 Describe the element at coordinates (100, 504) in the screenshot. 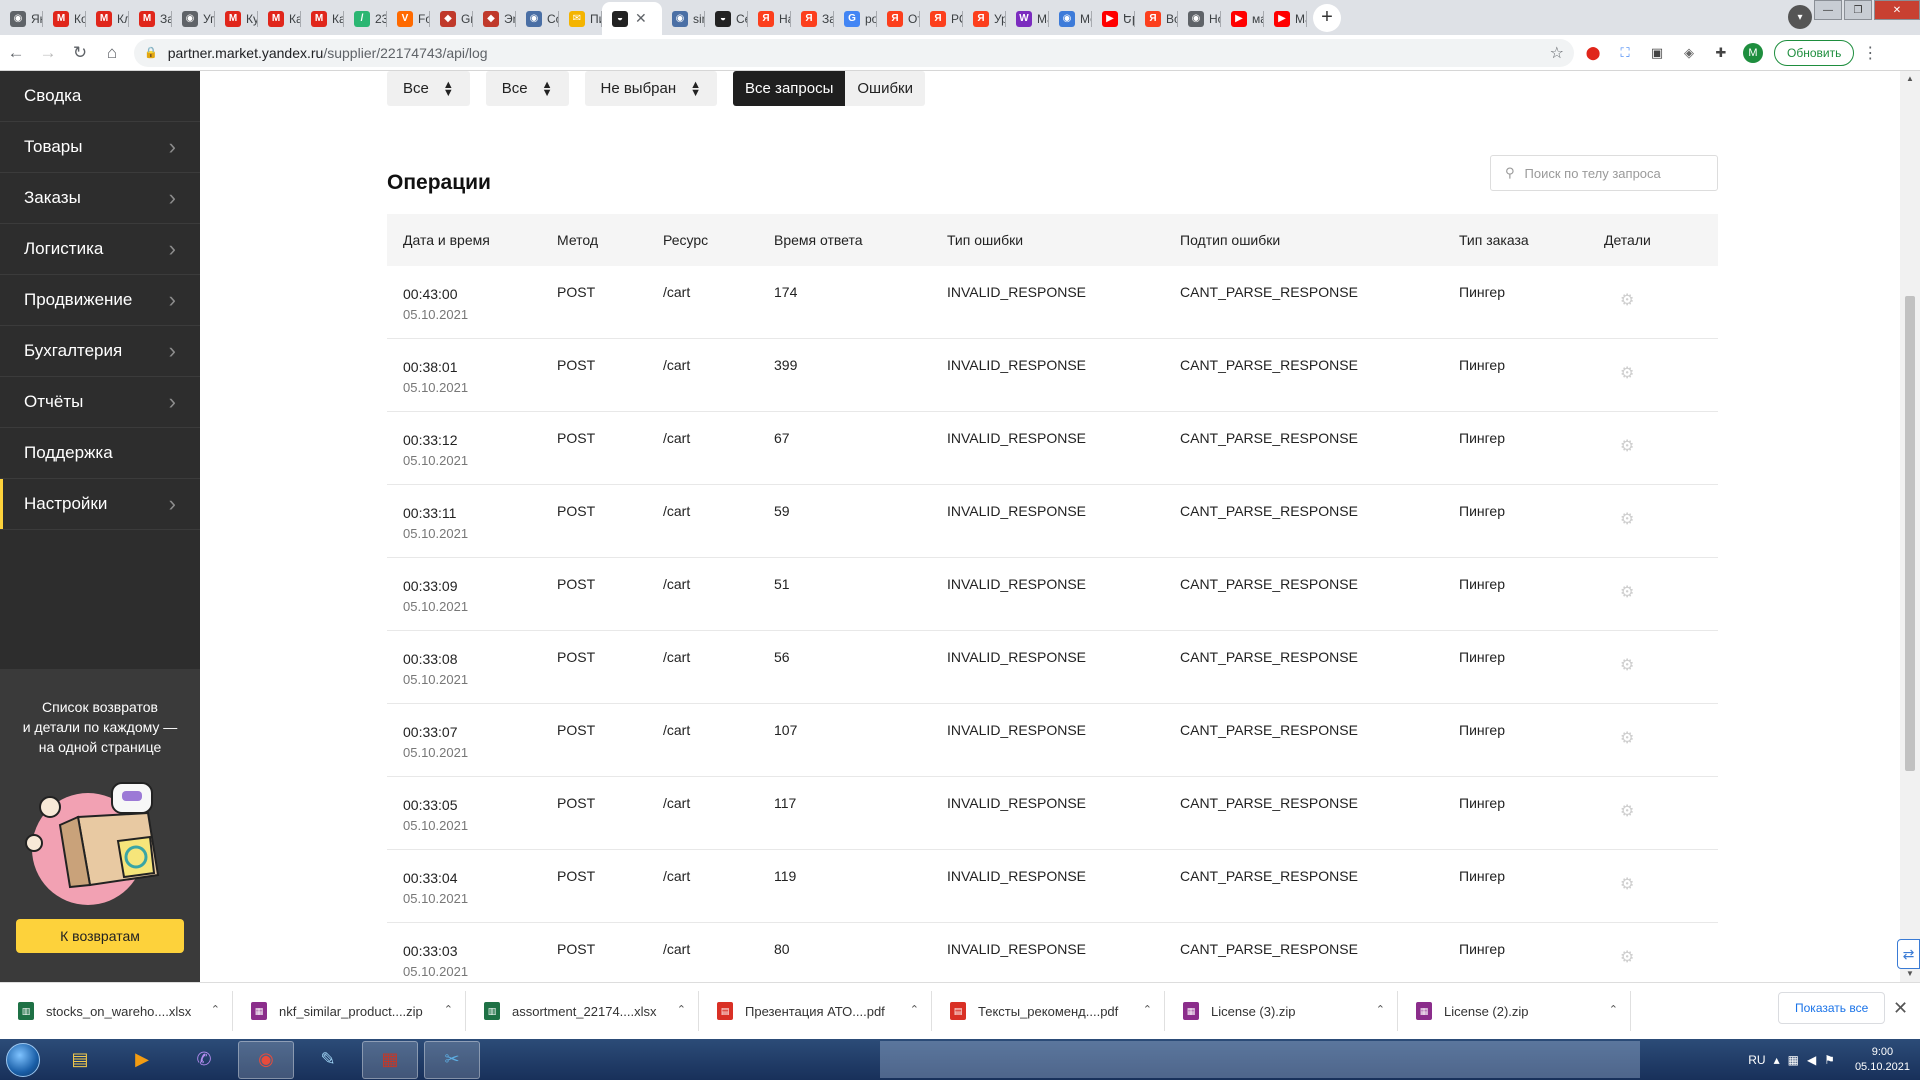

I see `sidebar-item: Настройки ›` at that location.